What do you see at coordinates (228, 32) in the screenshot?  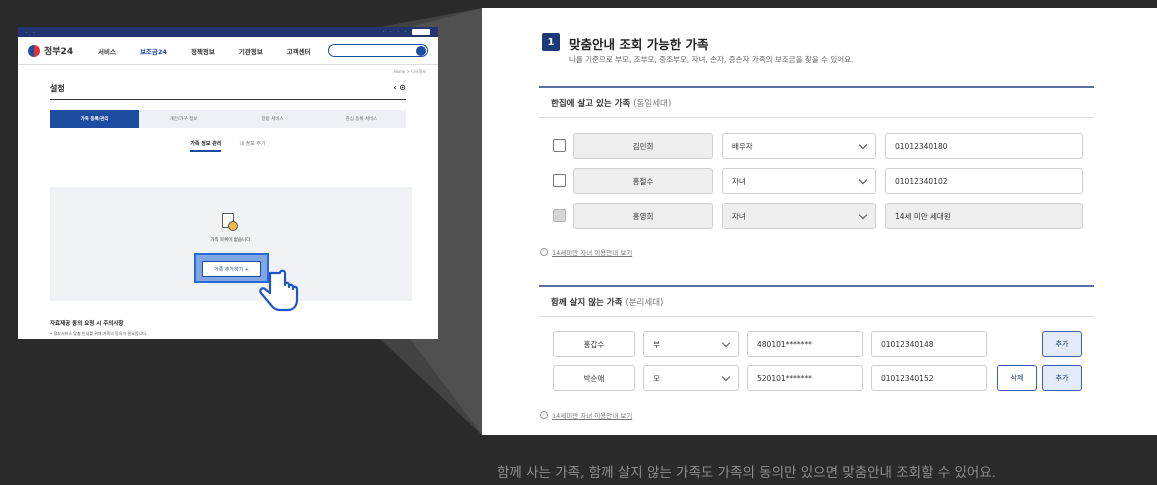 I see `utility-bar: · · · · · ·` at bounding box center [228, 32].